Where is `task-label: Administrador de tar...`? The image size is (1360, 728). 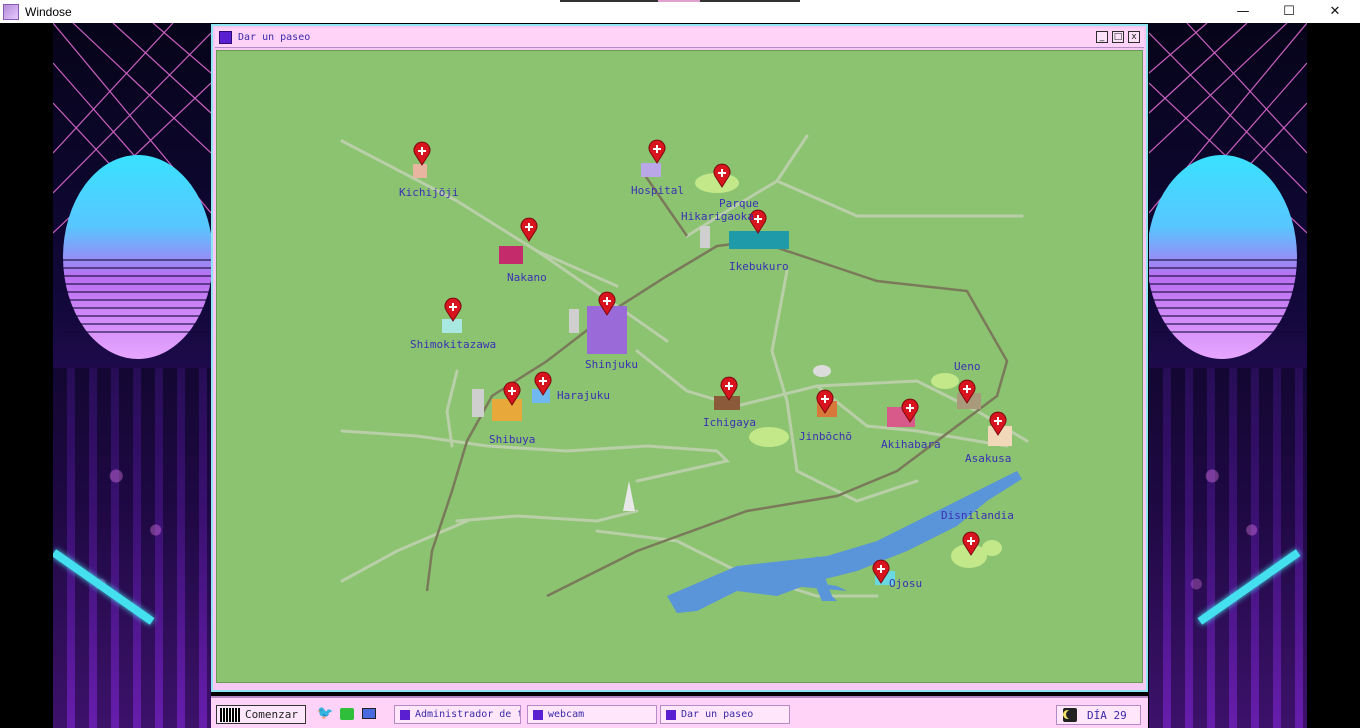 task-label: Administrador de tar... is located at coordinates (467, 714).